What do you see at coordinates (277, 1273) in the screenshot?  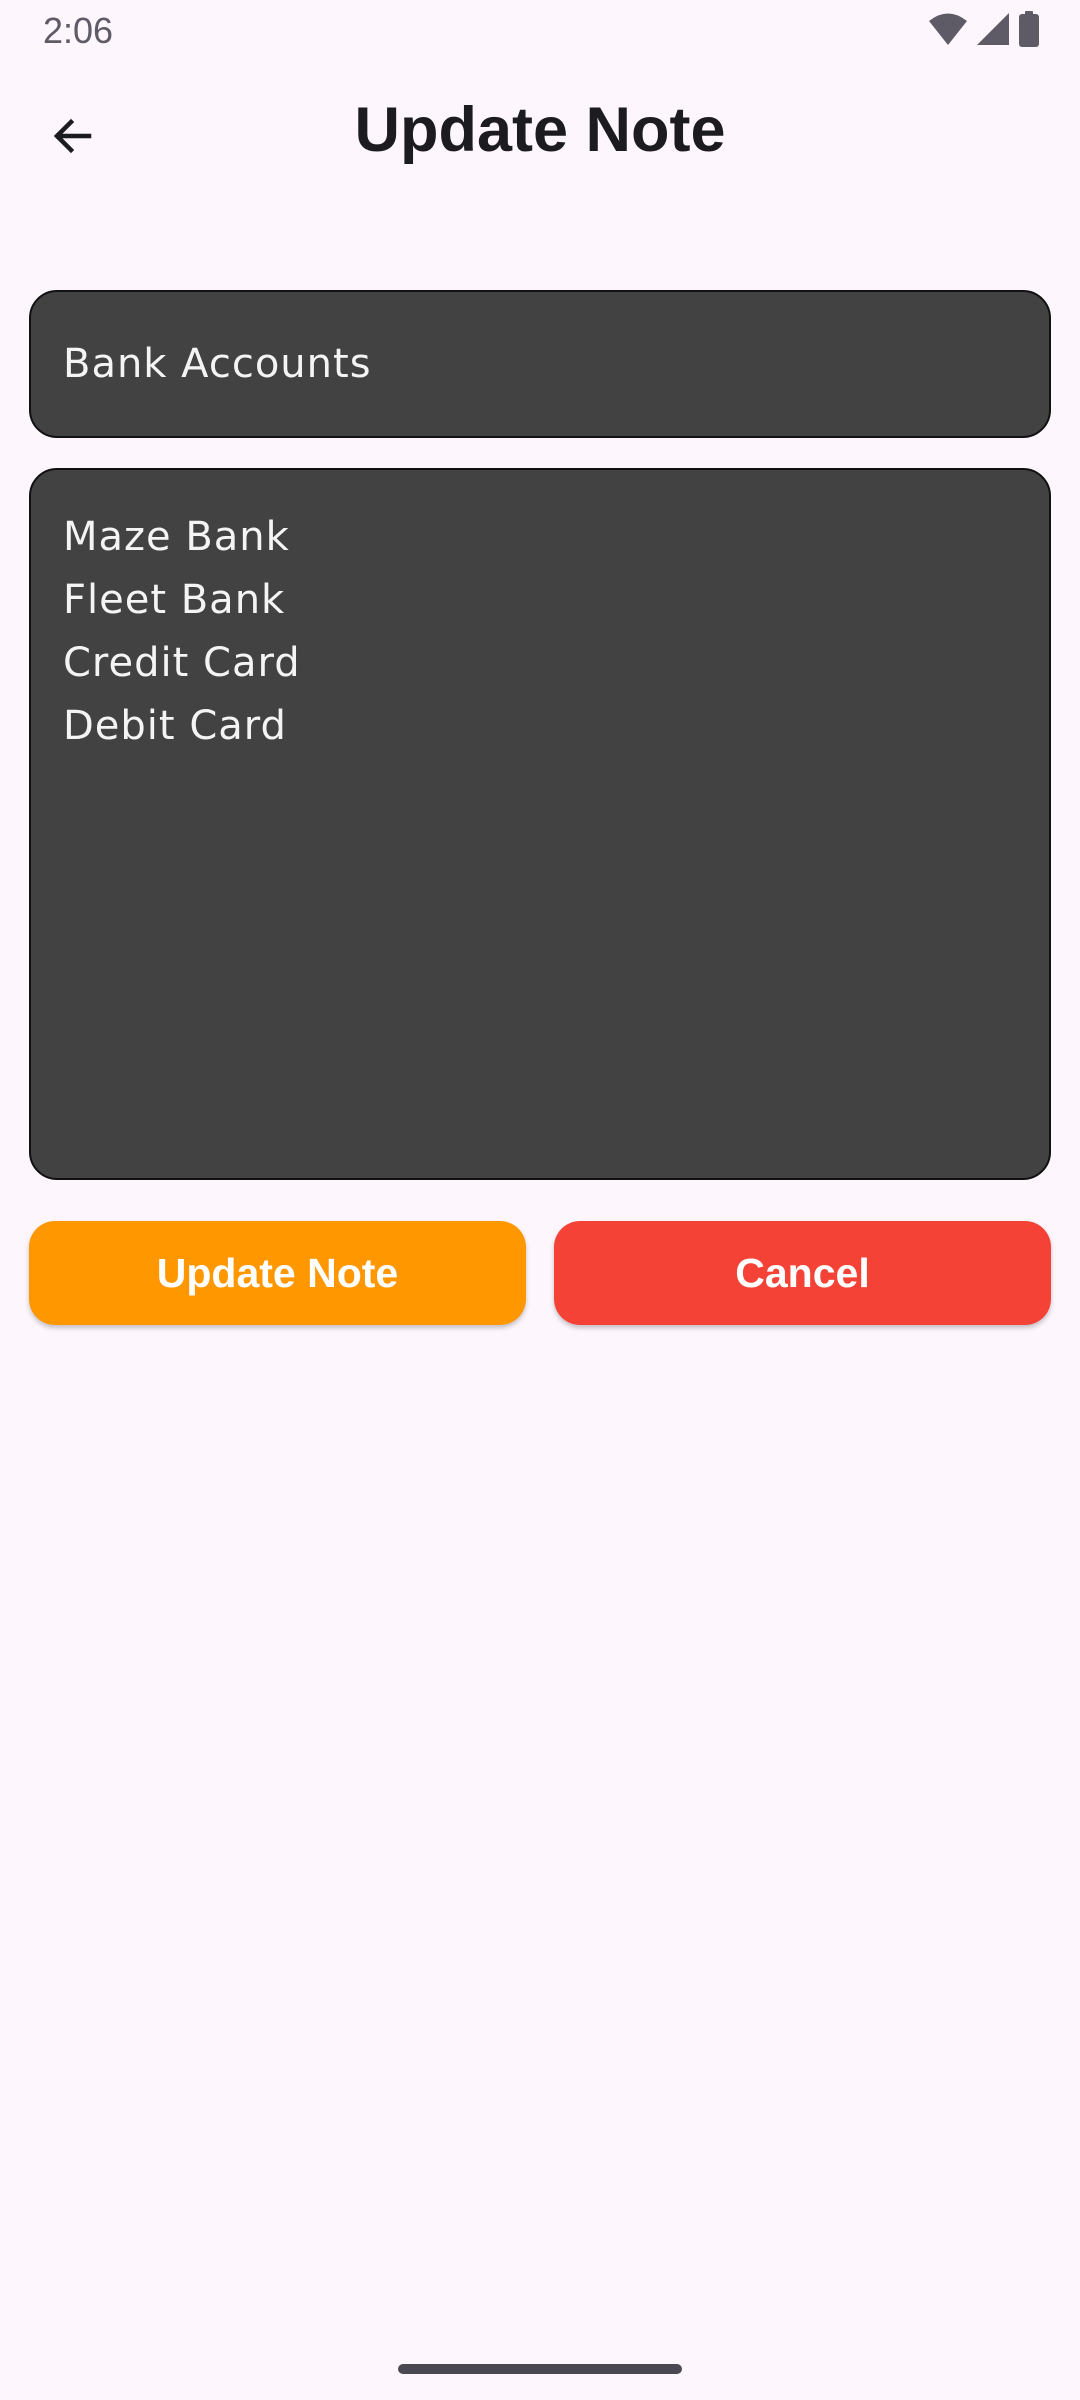 I see `update-note-button: Update Note` at bounding box center [277, 1273].